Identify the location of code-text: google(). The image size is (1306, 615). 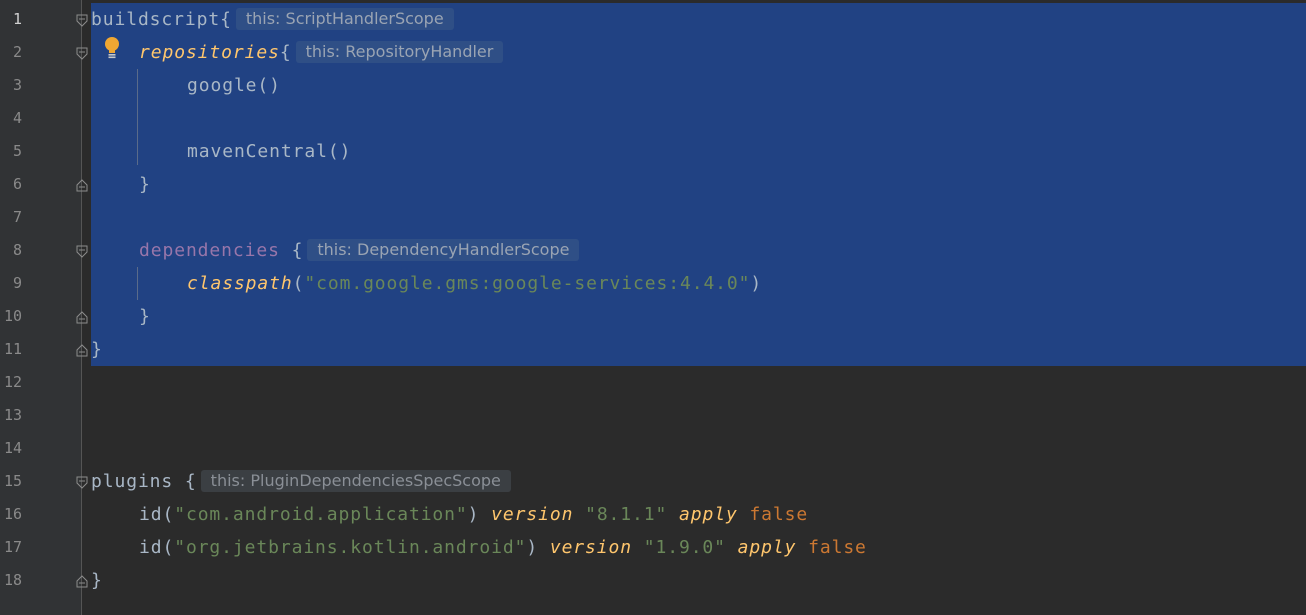
(186, 85).